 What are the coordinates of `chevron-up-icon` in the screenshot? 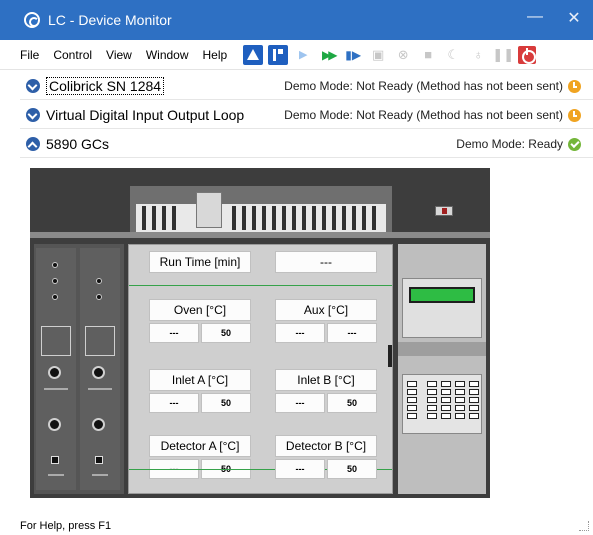 It's located at (33, 143).